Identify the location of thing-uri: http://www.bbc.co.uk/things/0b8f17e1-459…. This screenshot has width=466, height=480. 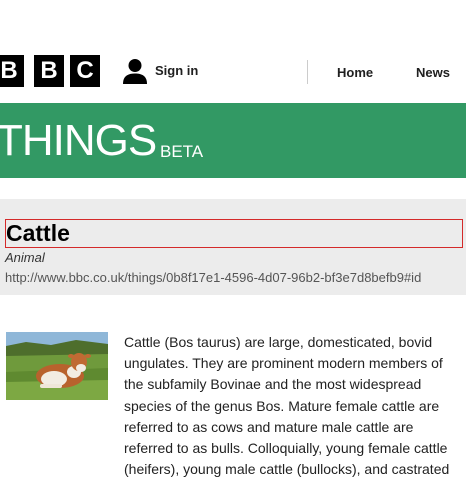
(213, 277).